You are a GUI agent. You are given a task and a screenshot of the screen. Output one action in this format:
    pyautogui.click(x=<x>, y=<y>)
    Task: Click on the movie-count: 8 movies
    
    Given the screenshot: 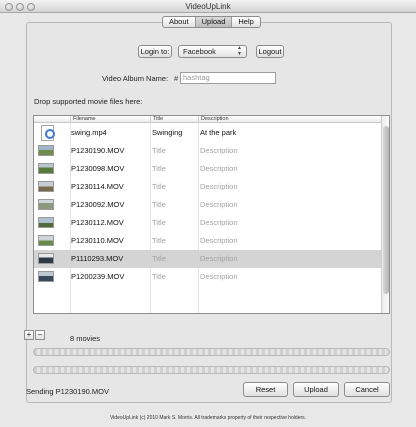 What is the action you would take?
    pyautogui.click(x=85, y=338)
    